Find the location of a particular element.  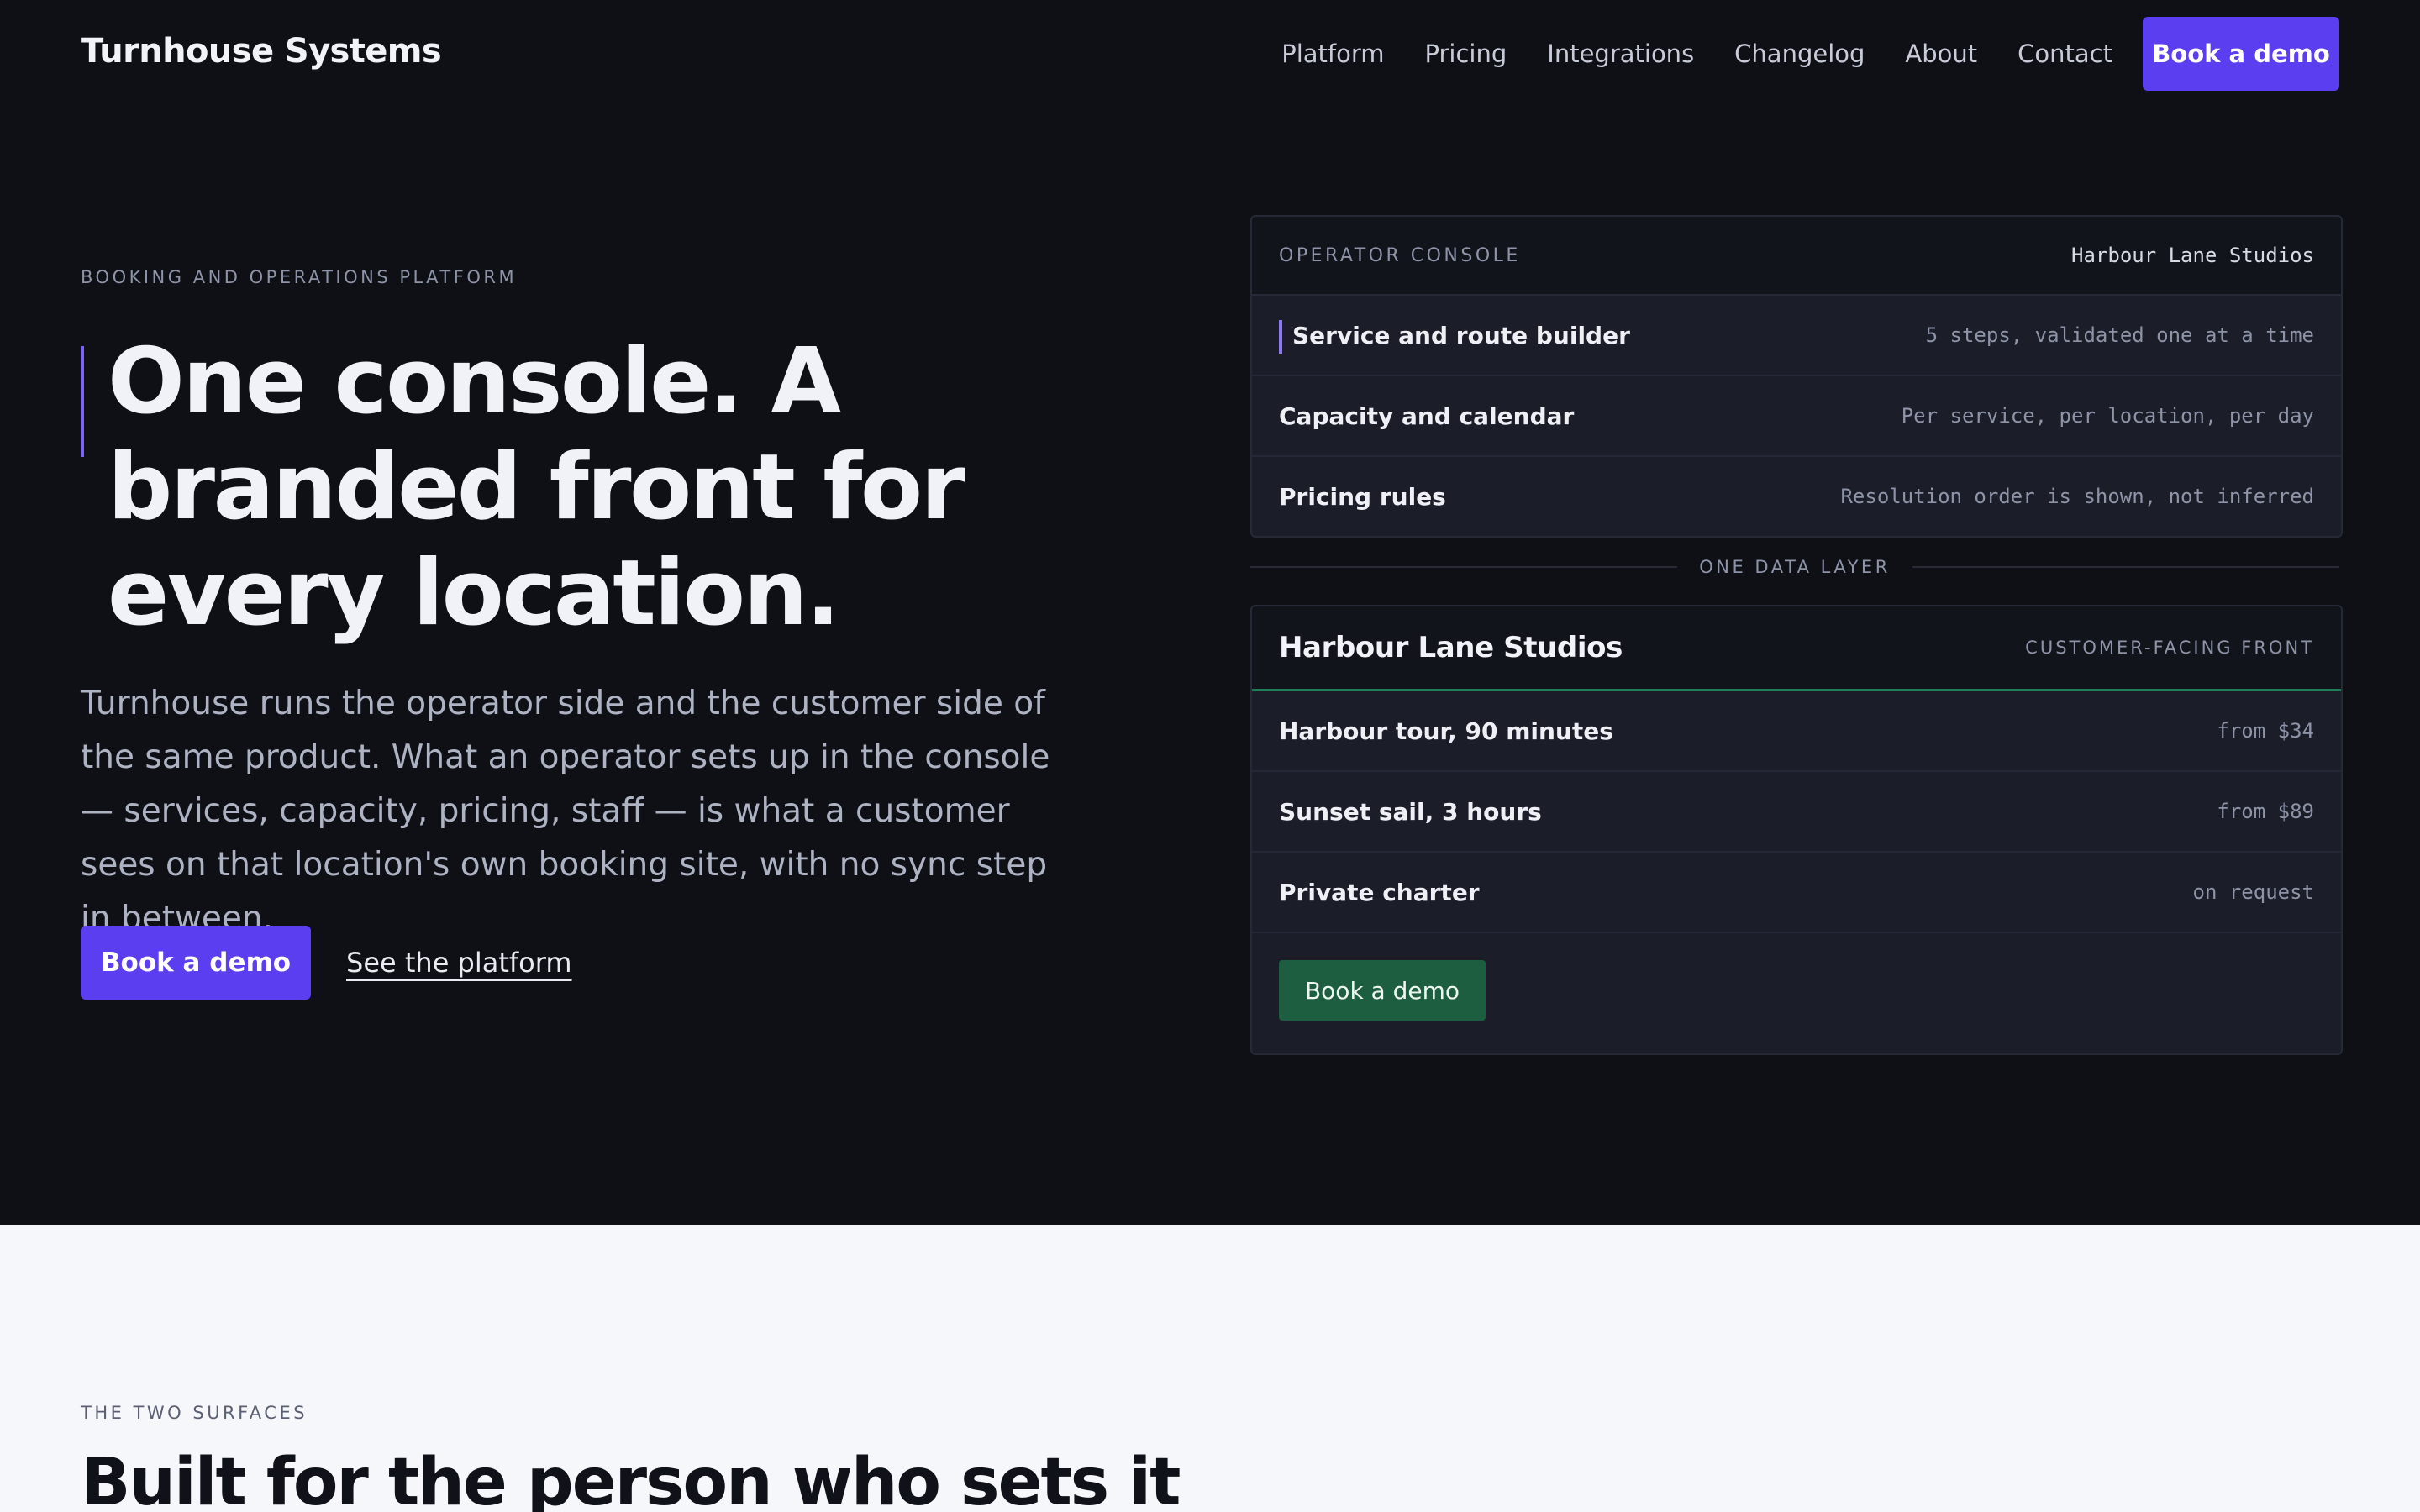

nav-contact: Contact is located at coordinates (2065, 53).